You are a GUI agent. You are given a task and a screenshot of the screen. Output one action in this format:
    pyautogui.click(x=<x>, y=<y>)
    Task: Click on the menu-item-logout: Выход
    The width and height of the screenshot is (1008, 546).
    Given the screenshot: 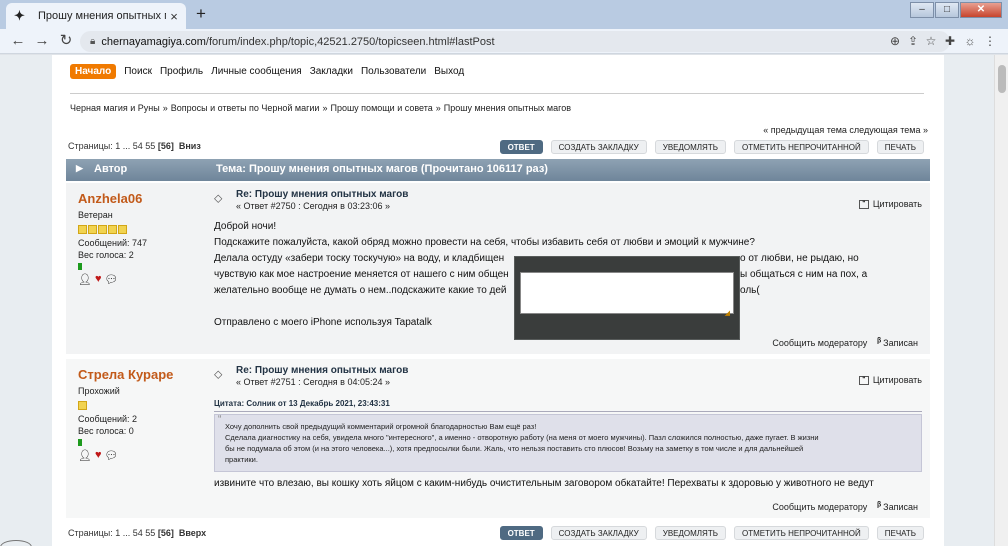 What is the action you would take?
    pyautogui.click(x=449, y=71)
    